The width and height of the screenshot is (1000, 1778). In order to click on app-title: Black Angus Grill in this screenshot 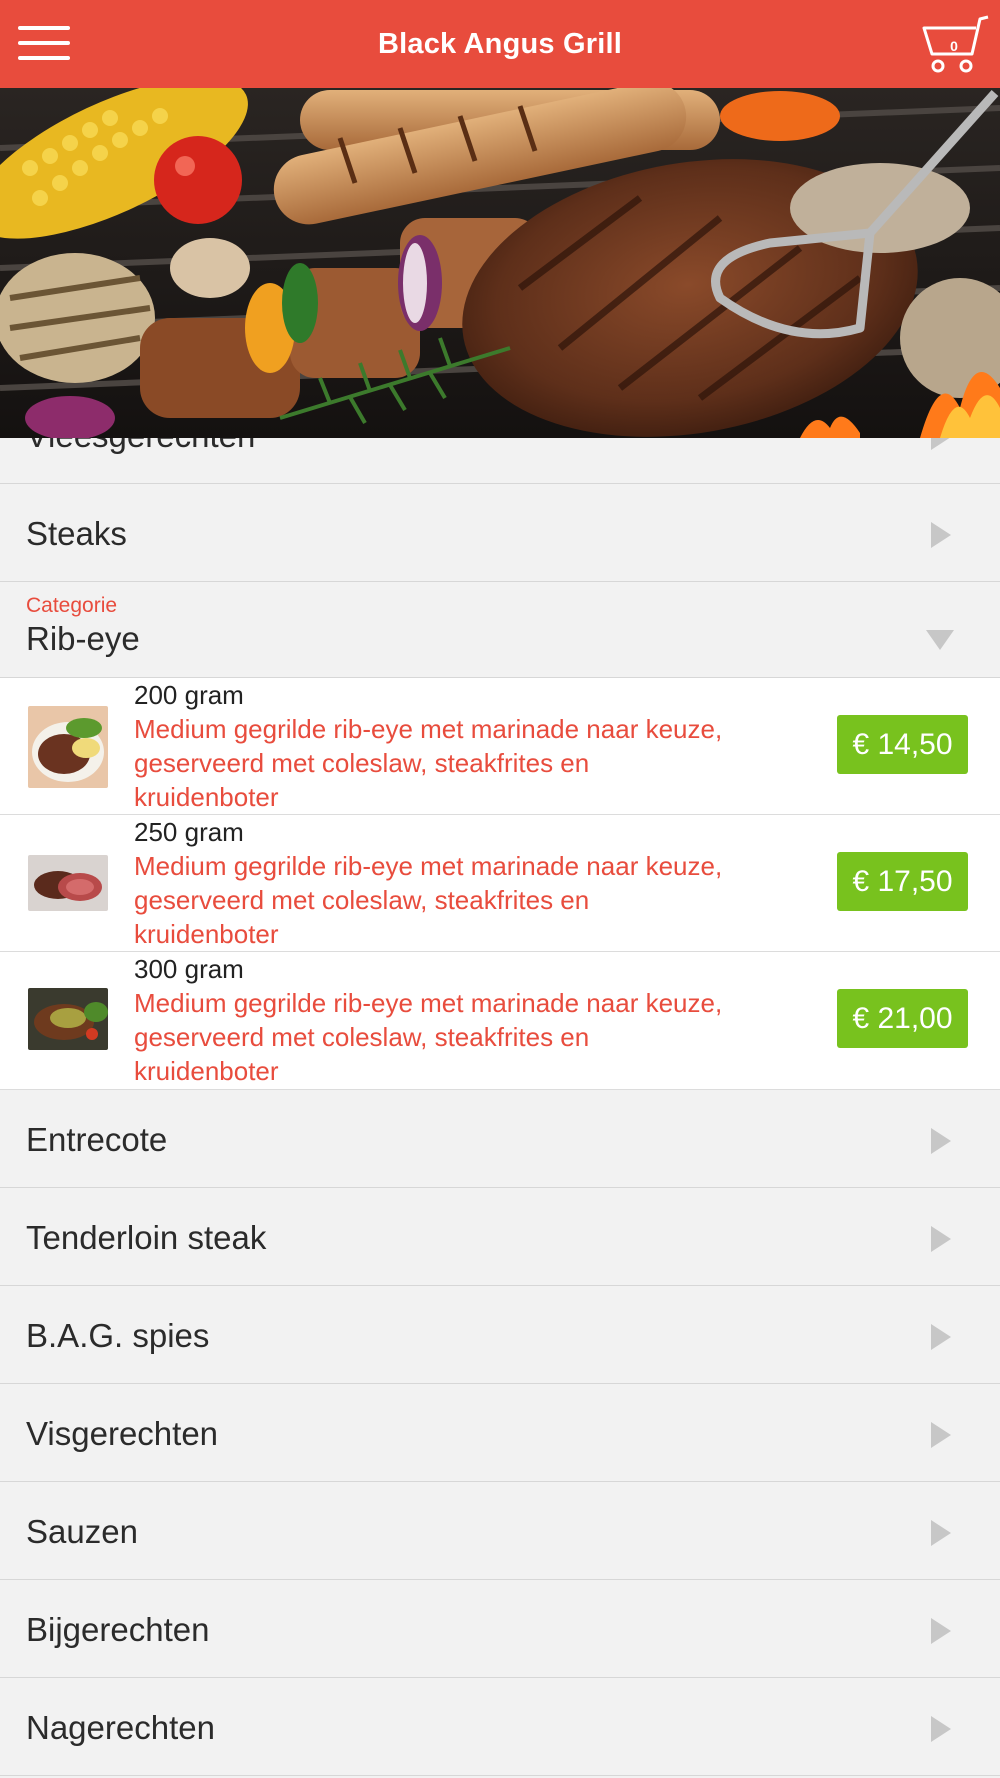, I will do `click(500, 43)`.